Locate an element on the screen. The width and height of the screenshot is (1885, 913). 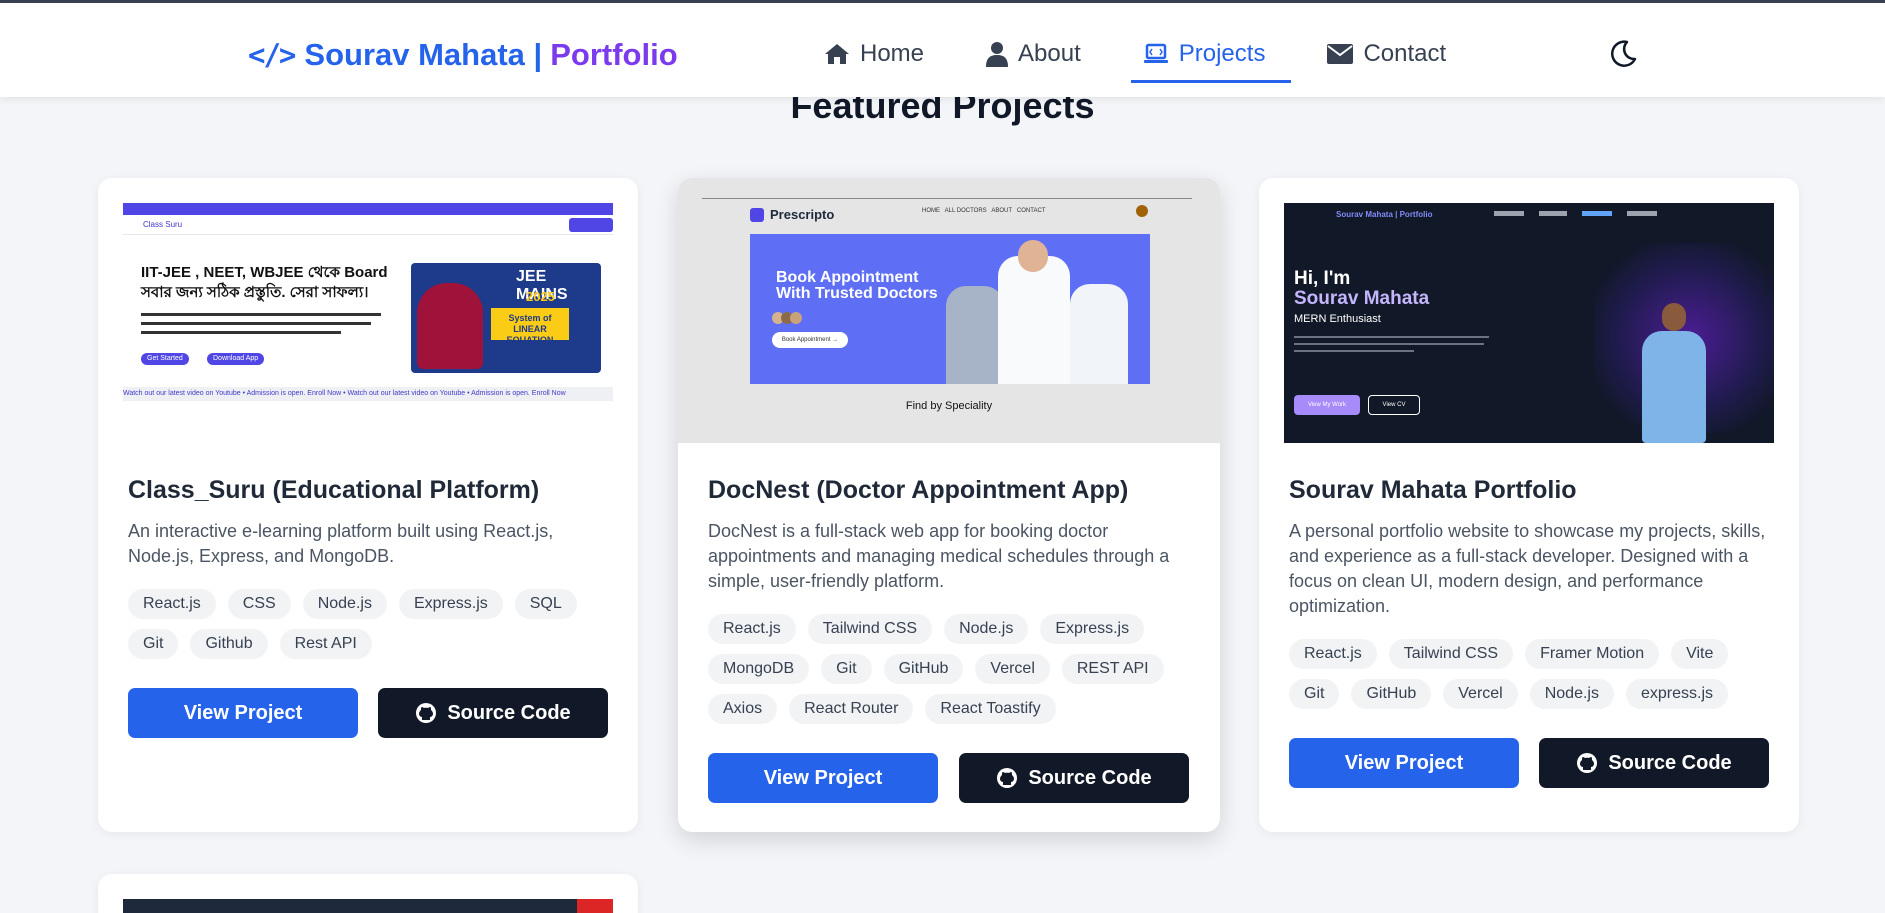
site-logo: </> Sourav Mahata | Portfolio is located at coordinates (463, 55).